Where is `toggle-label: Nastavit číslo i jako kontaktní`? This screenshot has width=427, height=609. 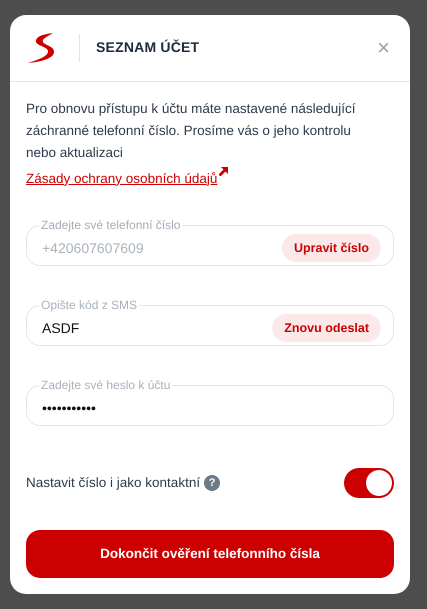 toggle-label: Nastavit číslo i jako kontaktní is located at coordinates (113, 483).